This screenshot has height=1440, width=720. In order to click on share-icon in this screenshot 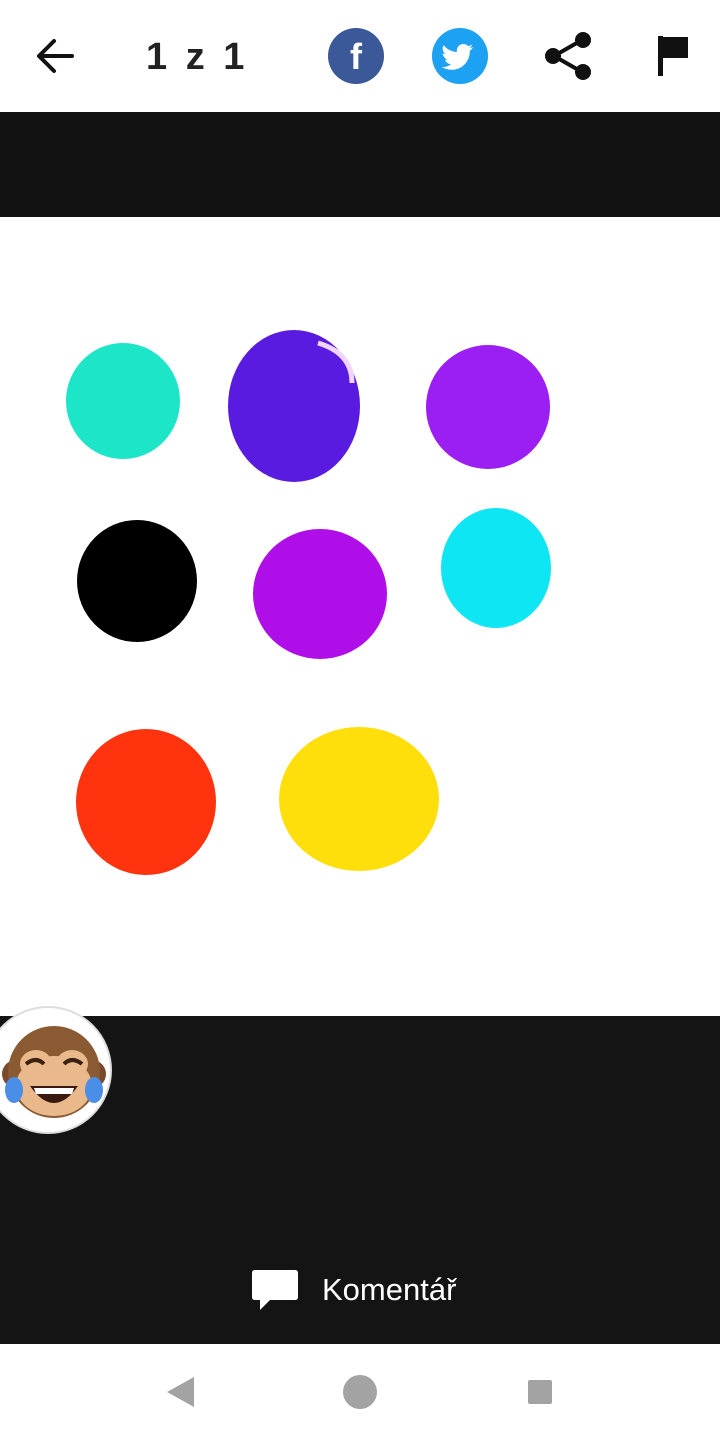, I will do `click(568, 56)`.